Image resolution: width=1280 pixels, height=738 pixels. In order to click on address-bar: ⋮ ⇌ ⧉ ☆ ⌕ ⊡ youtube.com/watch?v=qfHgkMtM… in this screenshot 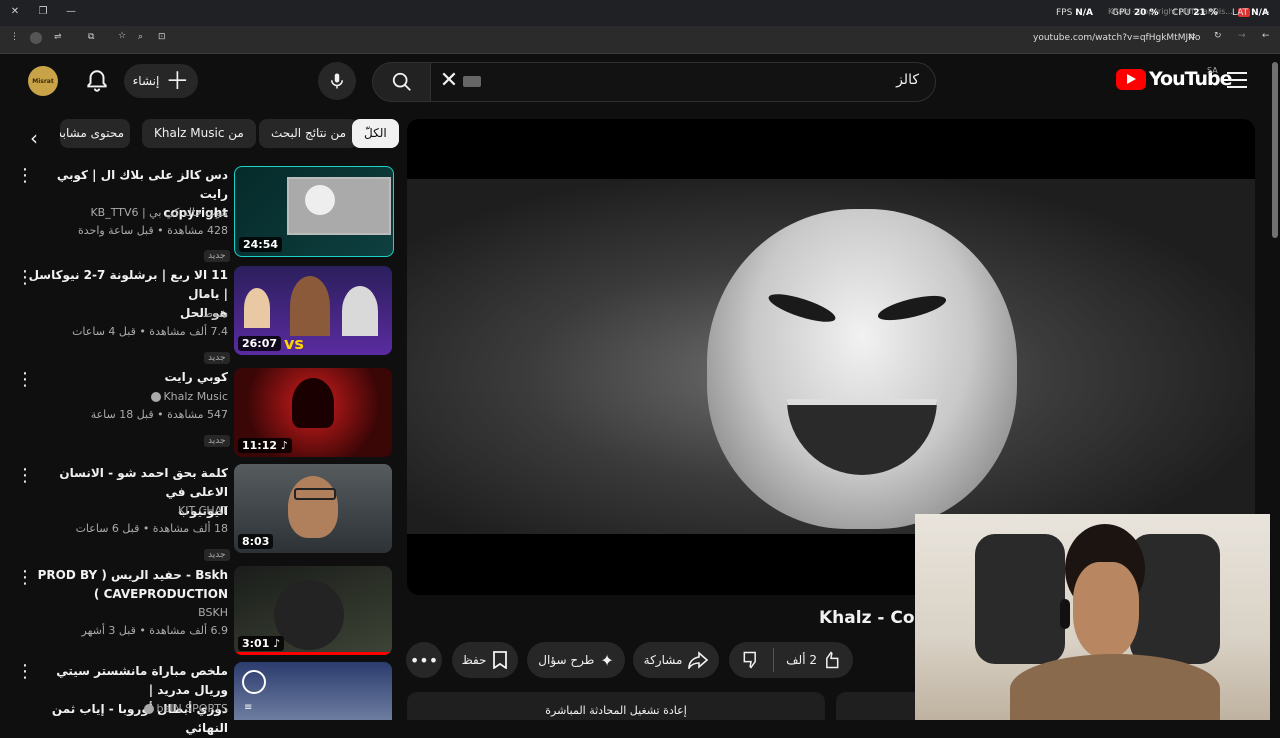, I will do `click(640, 40)`.